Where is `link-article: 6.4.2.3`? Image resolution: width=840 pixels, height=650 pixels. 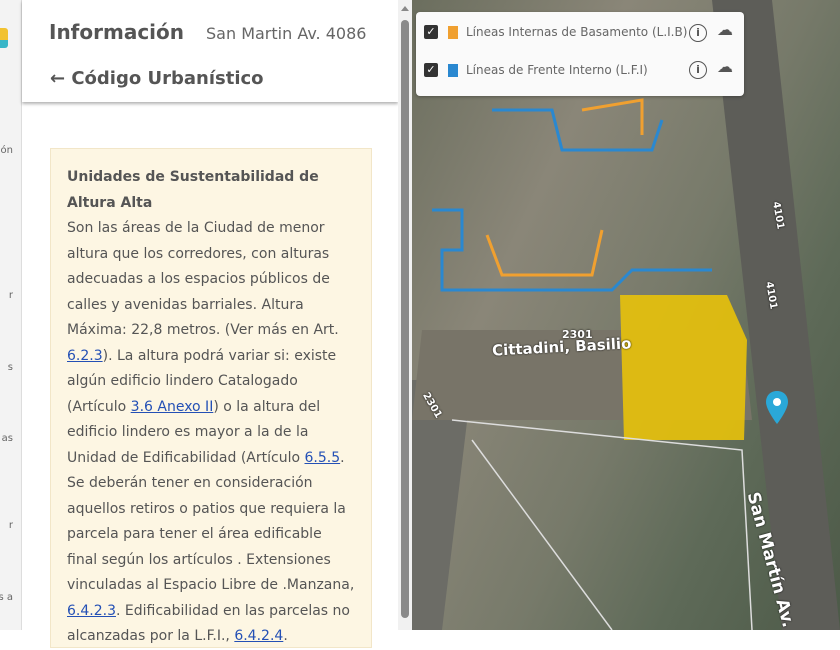
link-article: 6.4.2.3 is located at coordinates (91, 611).